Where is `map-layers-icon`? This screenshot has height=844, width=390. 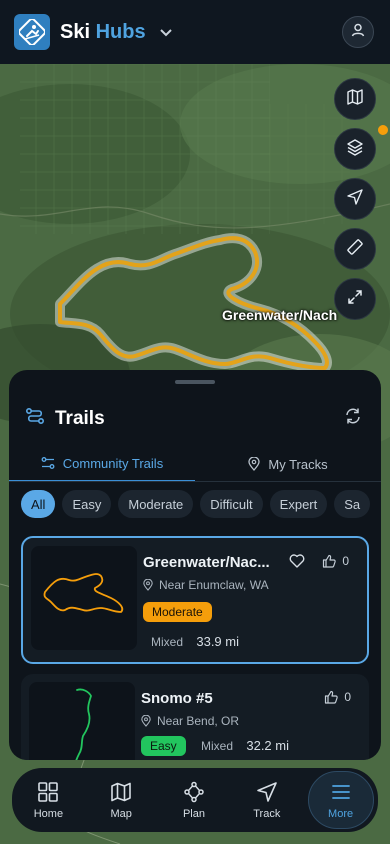 map-layers-icon is located at coordinates (355, 99).